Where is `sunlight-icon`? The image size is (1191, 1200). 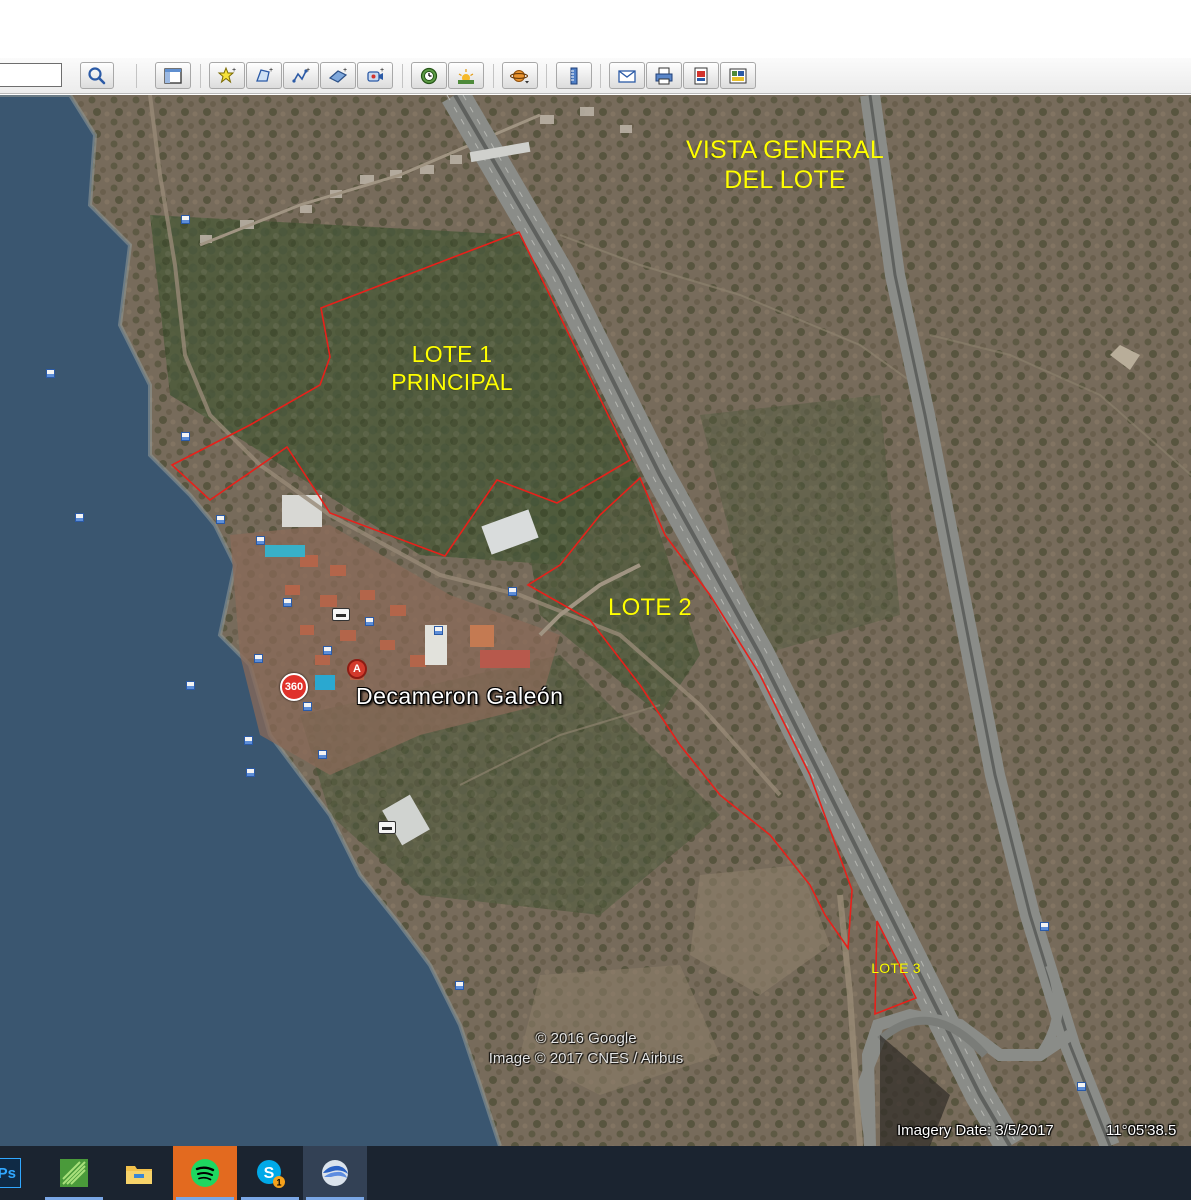
sunlight-icon is located at coordinates (466, 76).